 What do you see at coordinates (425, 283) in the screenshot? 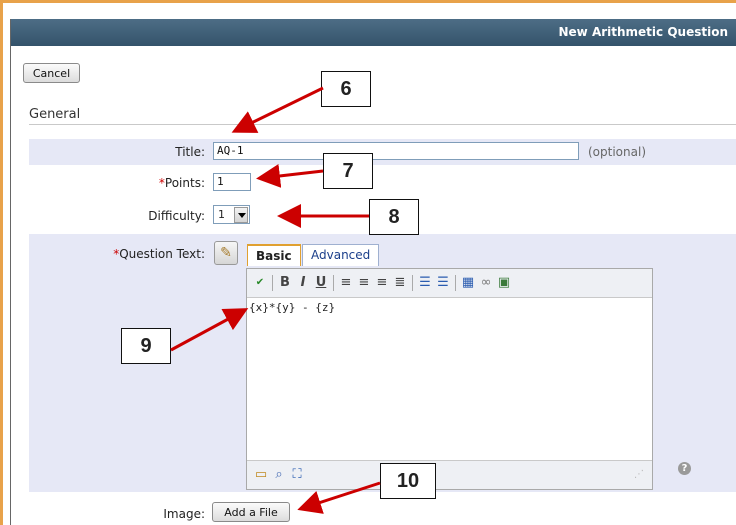
I see `bulleted-list-icon: ☰` at bounding box center [425, 283].